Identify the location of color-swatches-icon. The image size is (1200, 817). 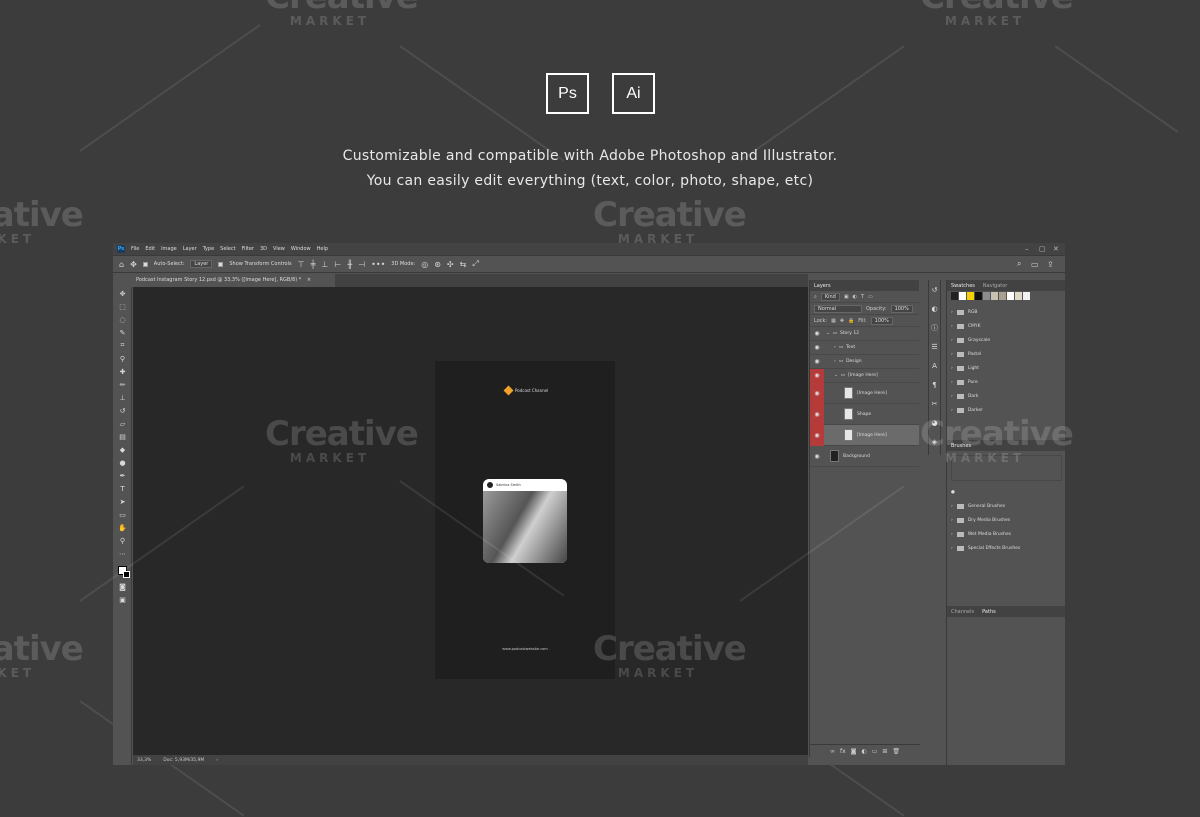
(122, 570).